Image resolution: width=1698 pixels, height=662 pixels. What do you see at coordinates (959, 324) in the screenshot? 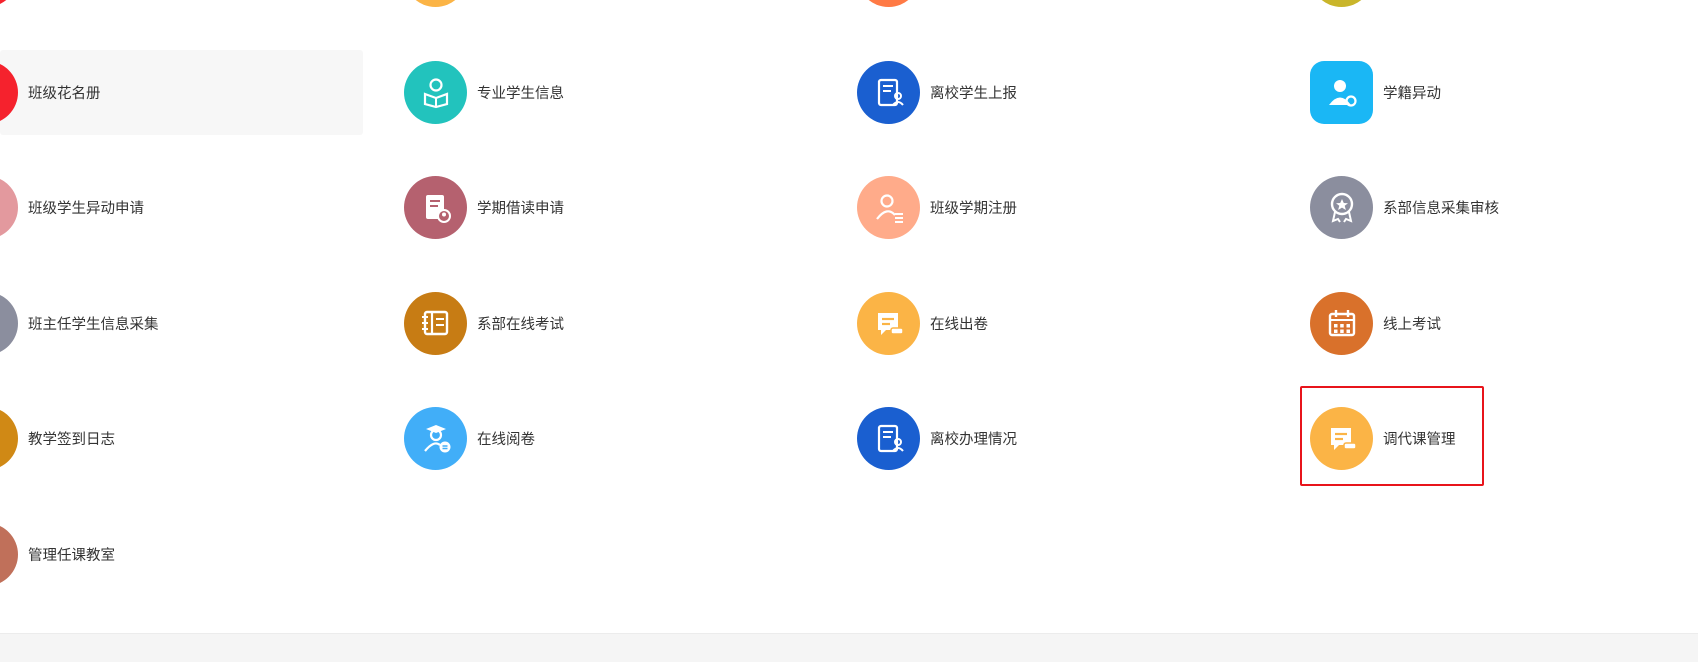
I see `tile-label: 在线出卷` at bounding box center [959, 324].